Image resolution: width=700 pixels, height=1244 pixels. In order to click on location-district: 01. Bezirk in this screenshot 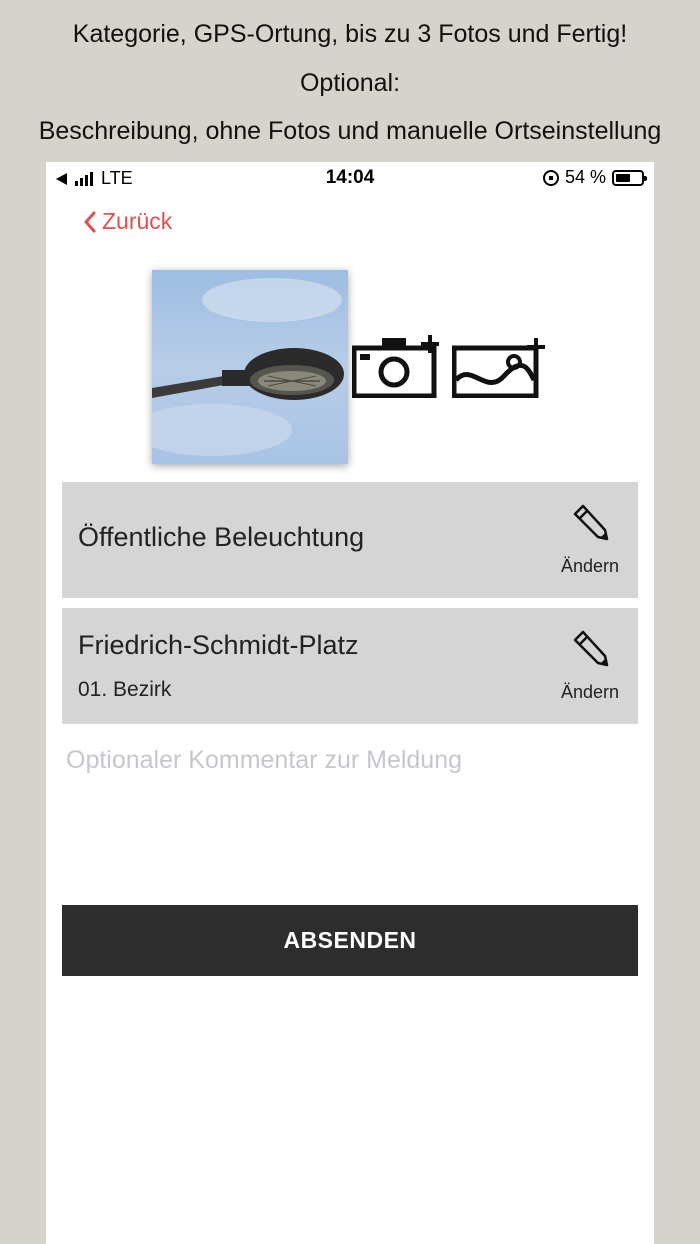, I will do `click(125, 689)`.